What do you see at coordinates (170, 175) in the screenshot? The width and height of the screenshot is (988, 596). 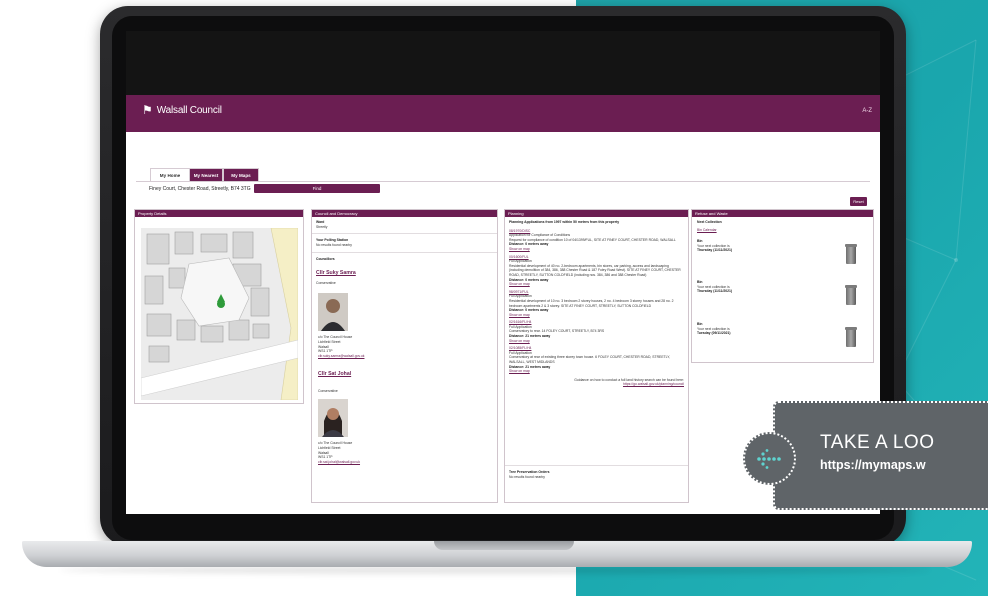 I see `tab-my-home: My Home` at bounding box center [170, 175].